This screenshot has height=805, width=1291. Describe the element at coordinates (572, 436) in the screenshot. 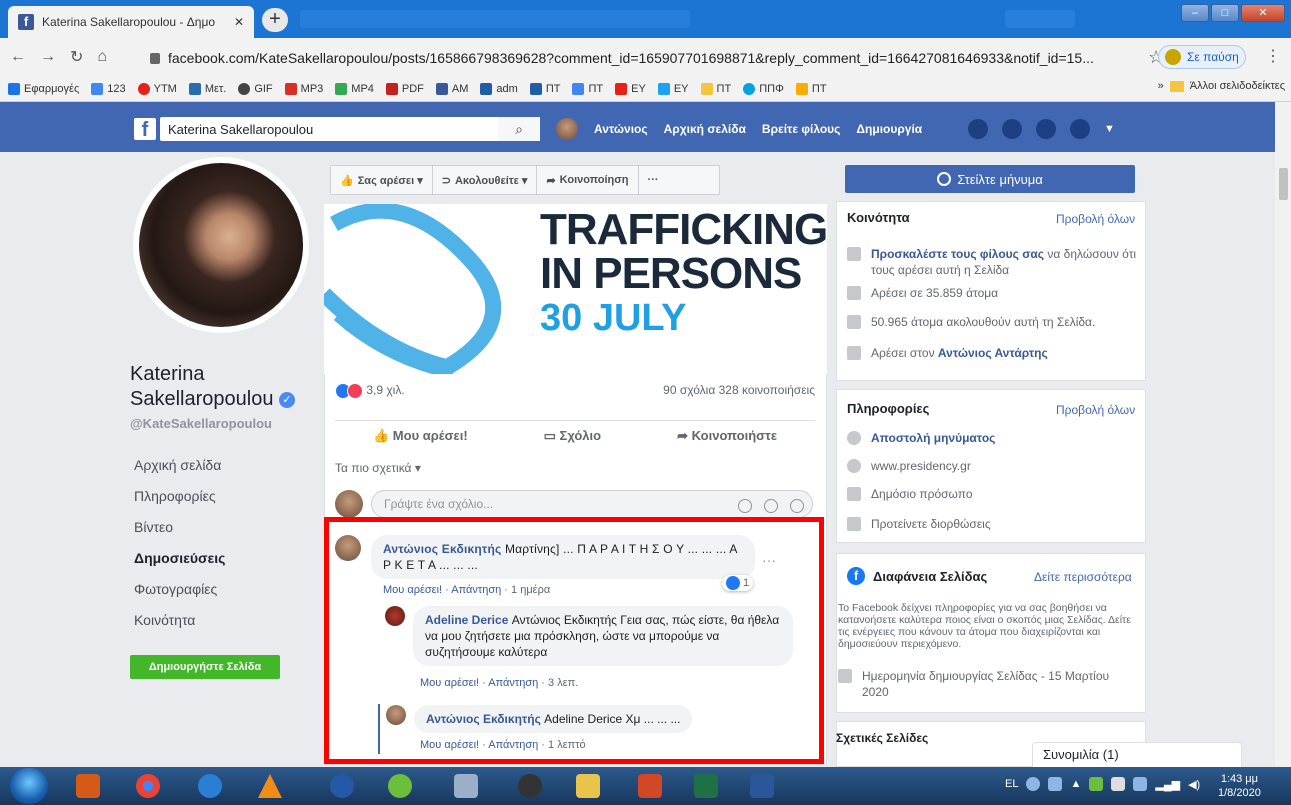

I see `comment-button: ▭ Σχόλιο` at that location.